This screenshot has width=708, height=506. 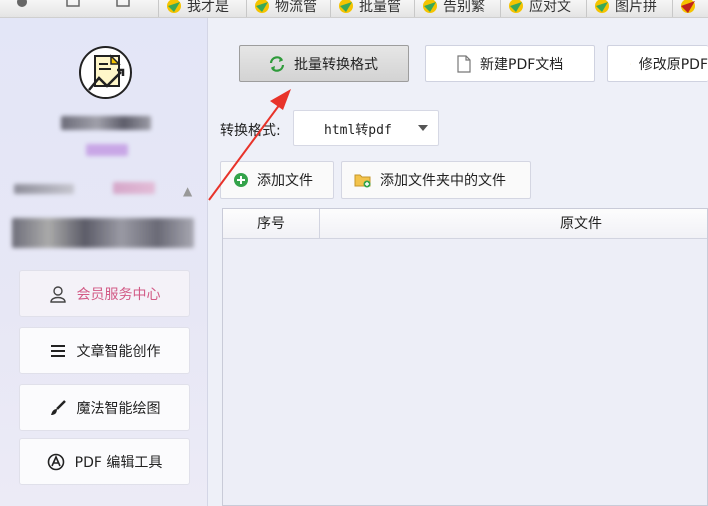 I want to click on menu-lines-icon, so click(x=57, y=350).